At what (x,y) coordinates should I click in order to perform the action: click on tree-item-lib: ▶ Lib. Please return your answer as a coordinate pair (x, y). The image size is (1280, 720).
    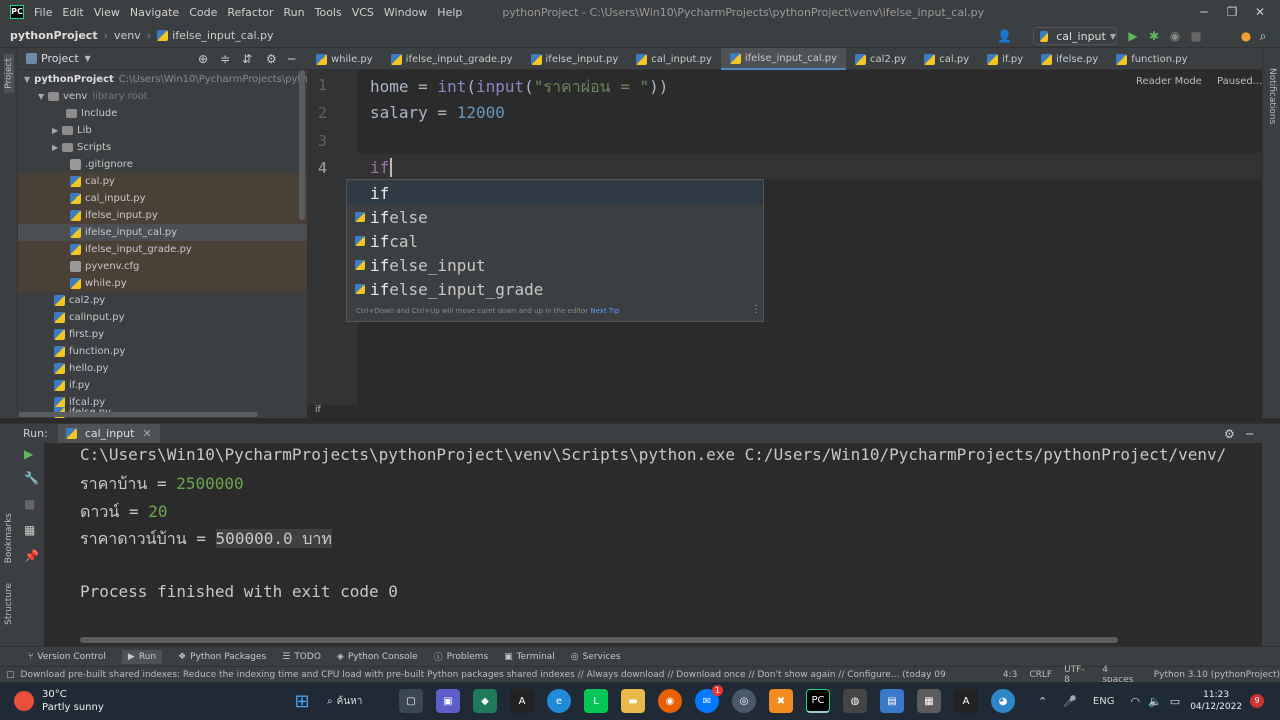
    Looking at the image, I should click on (162, 130).